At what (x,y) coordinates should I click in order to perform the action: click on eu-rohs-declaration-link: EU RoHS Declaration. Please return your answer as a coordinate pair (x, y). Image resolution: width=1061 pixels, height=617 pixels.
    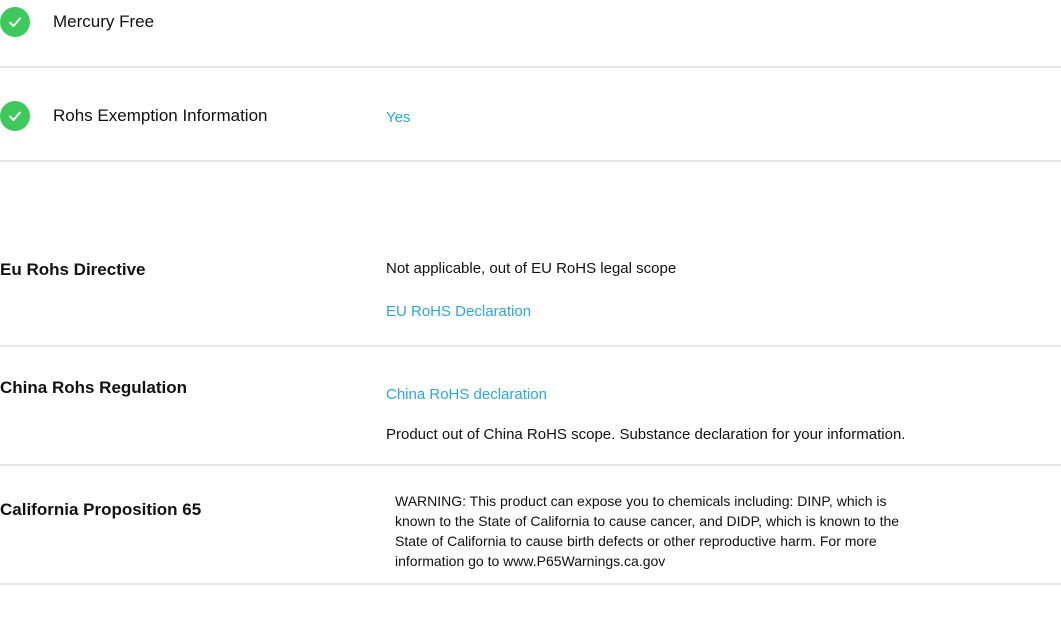
    Looking at the image, I should click on (458, 311).